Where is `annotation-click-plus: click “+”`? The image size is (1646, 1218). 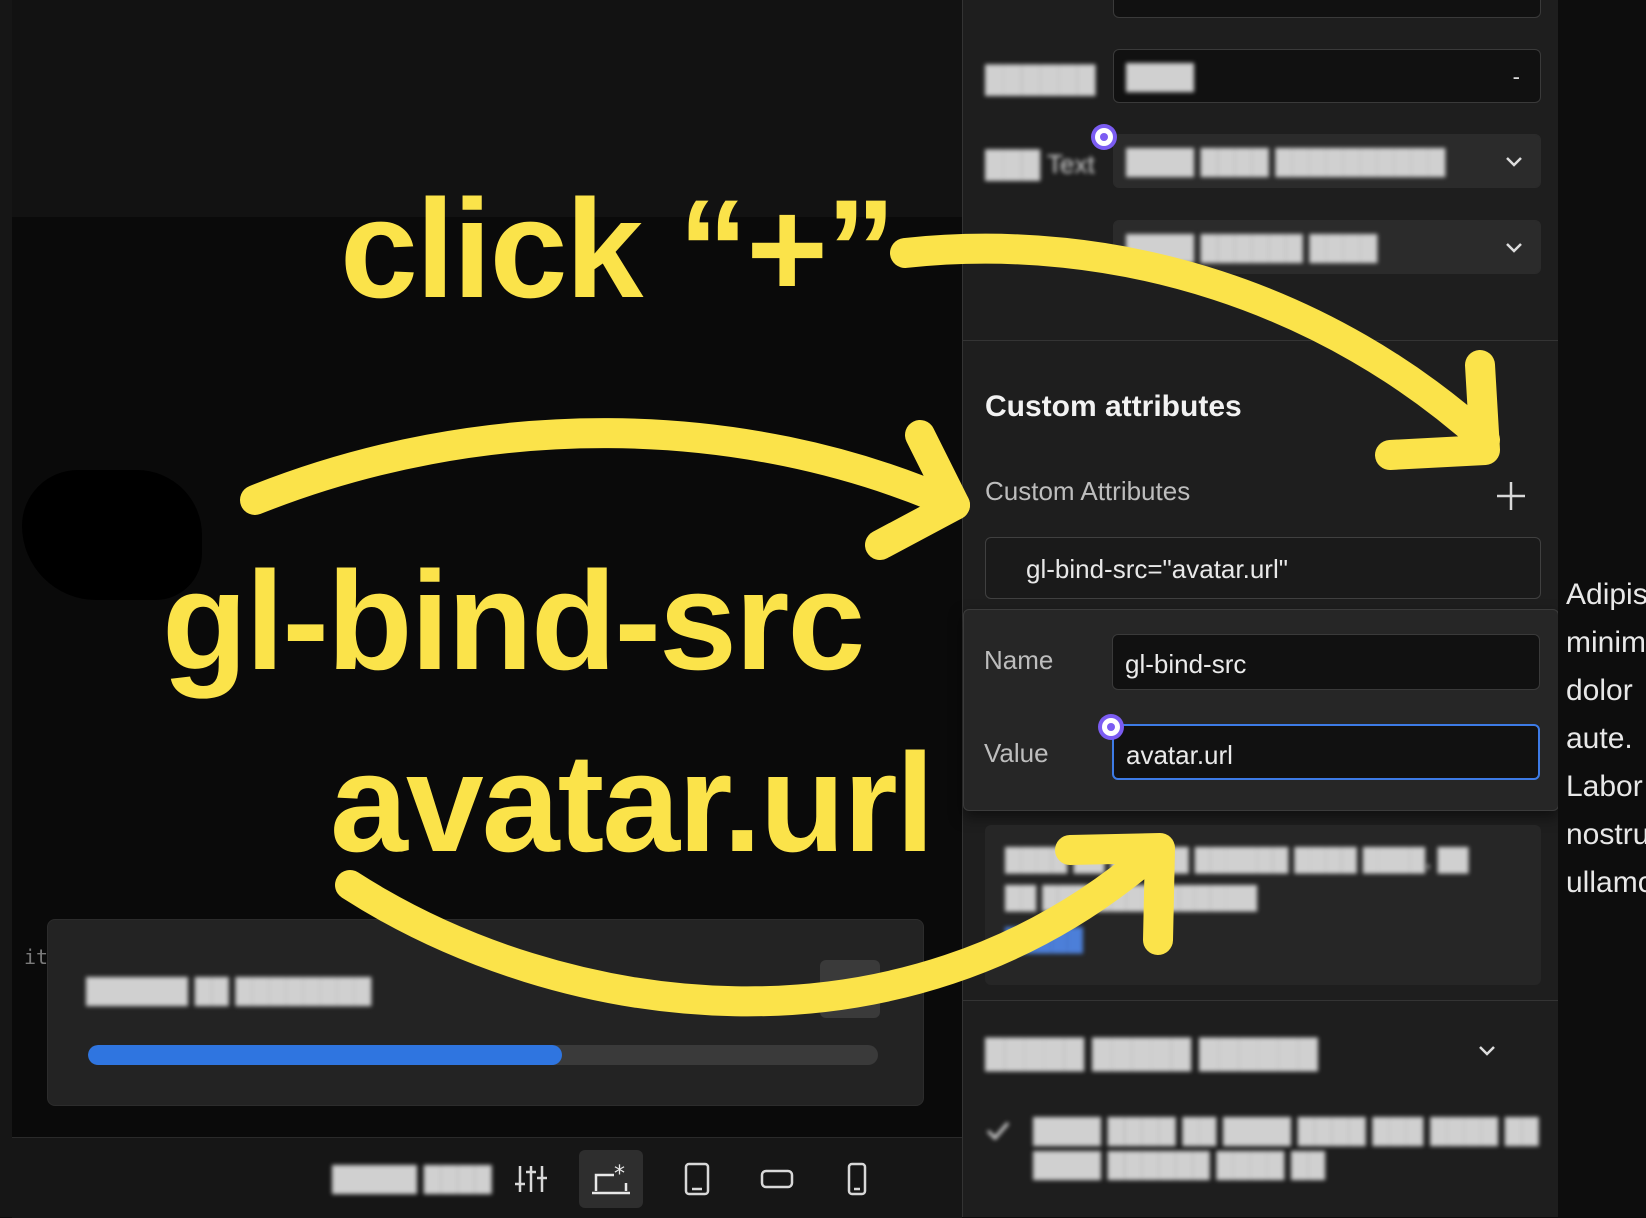 annotation-click-plus: click “+” is located at coordinates (618, 248).